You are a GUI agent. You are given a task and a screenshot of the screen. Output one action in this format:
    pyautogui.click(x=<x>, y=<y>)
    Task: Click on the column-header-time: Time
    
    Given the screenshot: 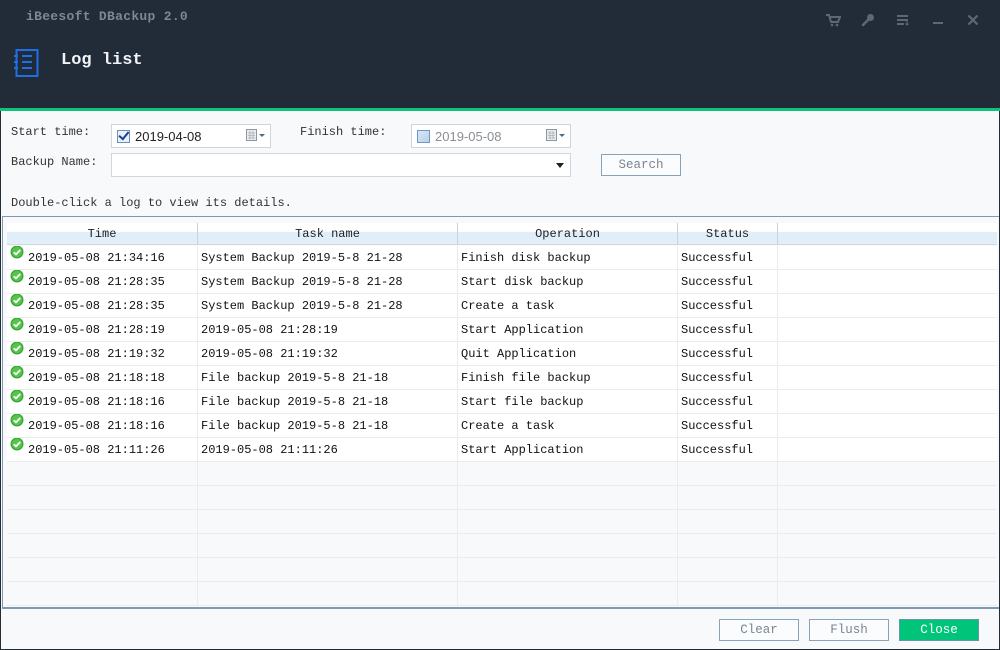 What is the action you would take?
    pyautogui.click(x=102, y=234)
    